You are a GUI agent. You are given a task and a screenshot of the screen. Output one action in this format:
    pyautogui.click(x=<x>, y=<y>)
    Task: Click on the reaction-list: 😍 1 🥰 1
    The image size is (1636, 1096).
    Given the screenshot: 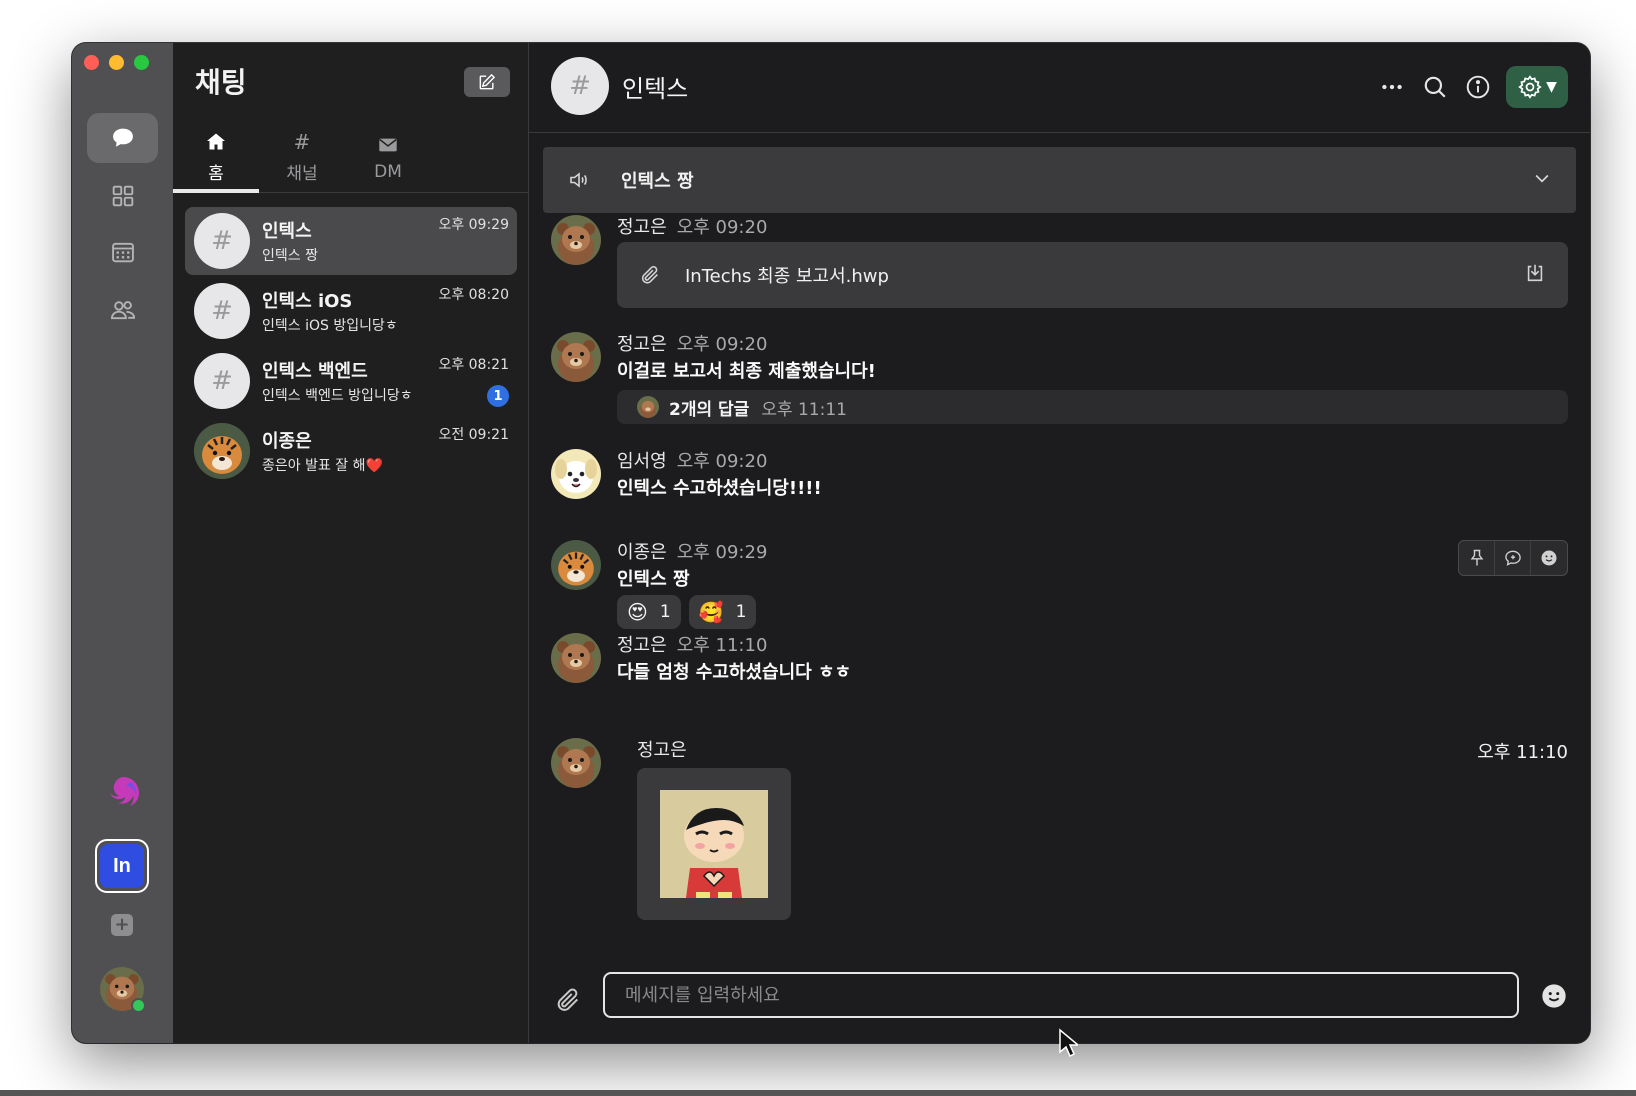 What is the action you would take?
    pyautogui.click(x=687, y=612)
    